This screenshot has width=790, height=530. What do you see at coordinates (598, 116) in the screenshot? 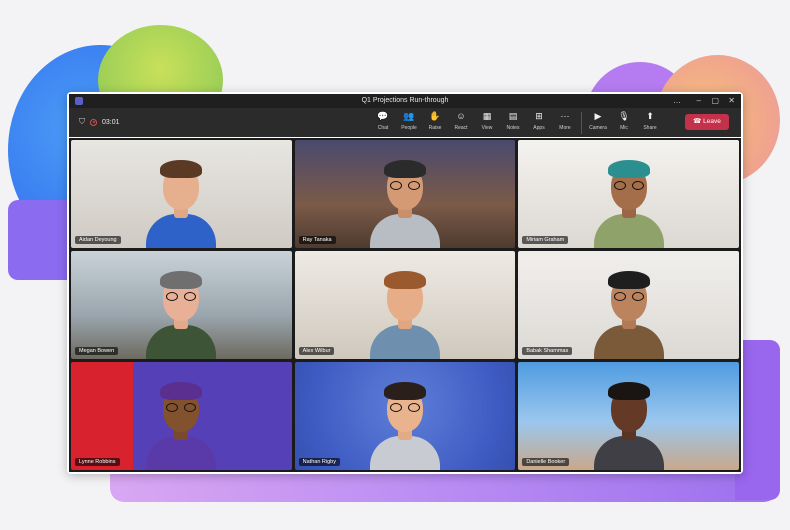
I see `camera-icon: ▶` at bounding box center [598, 116].